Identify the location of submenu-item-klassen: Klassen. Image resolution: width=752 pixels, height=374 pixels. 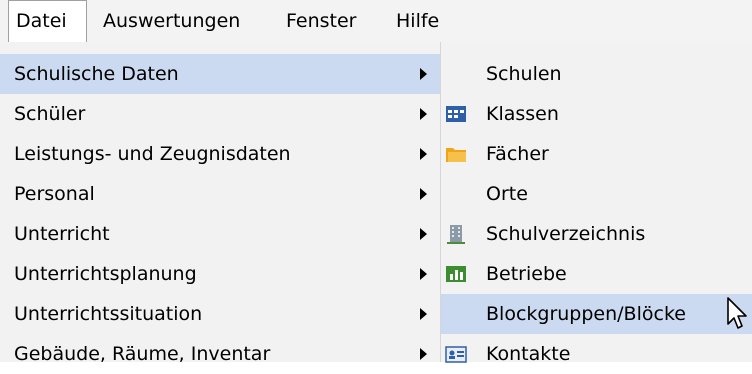
(596, 114).